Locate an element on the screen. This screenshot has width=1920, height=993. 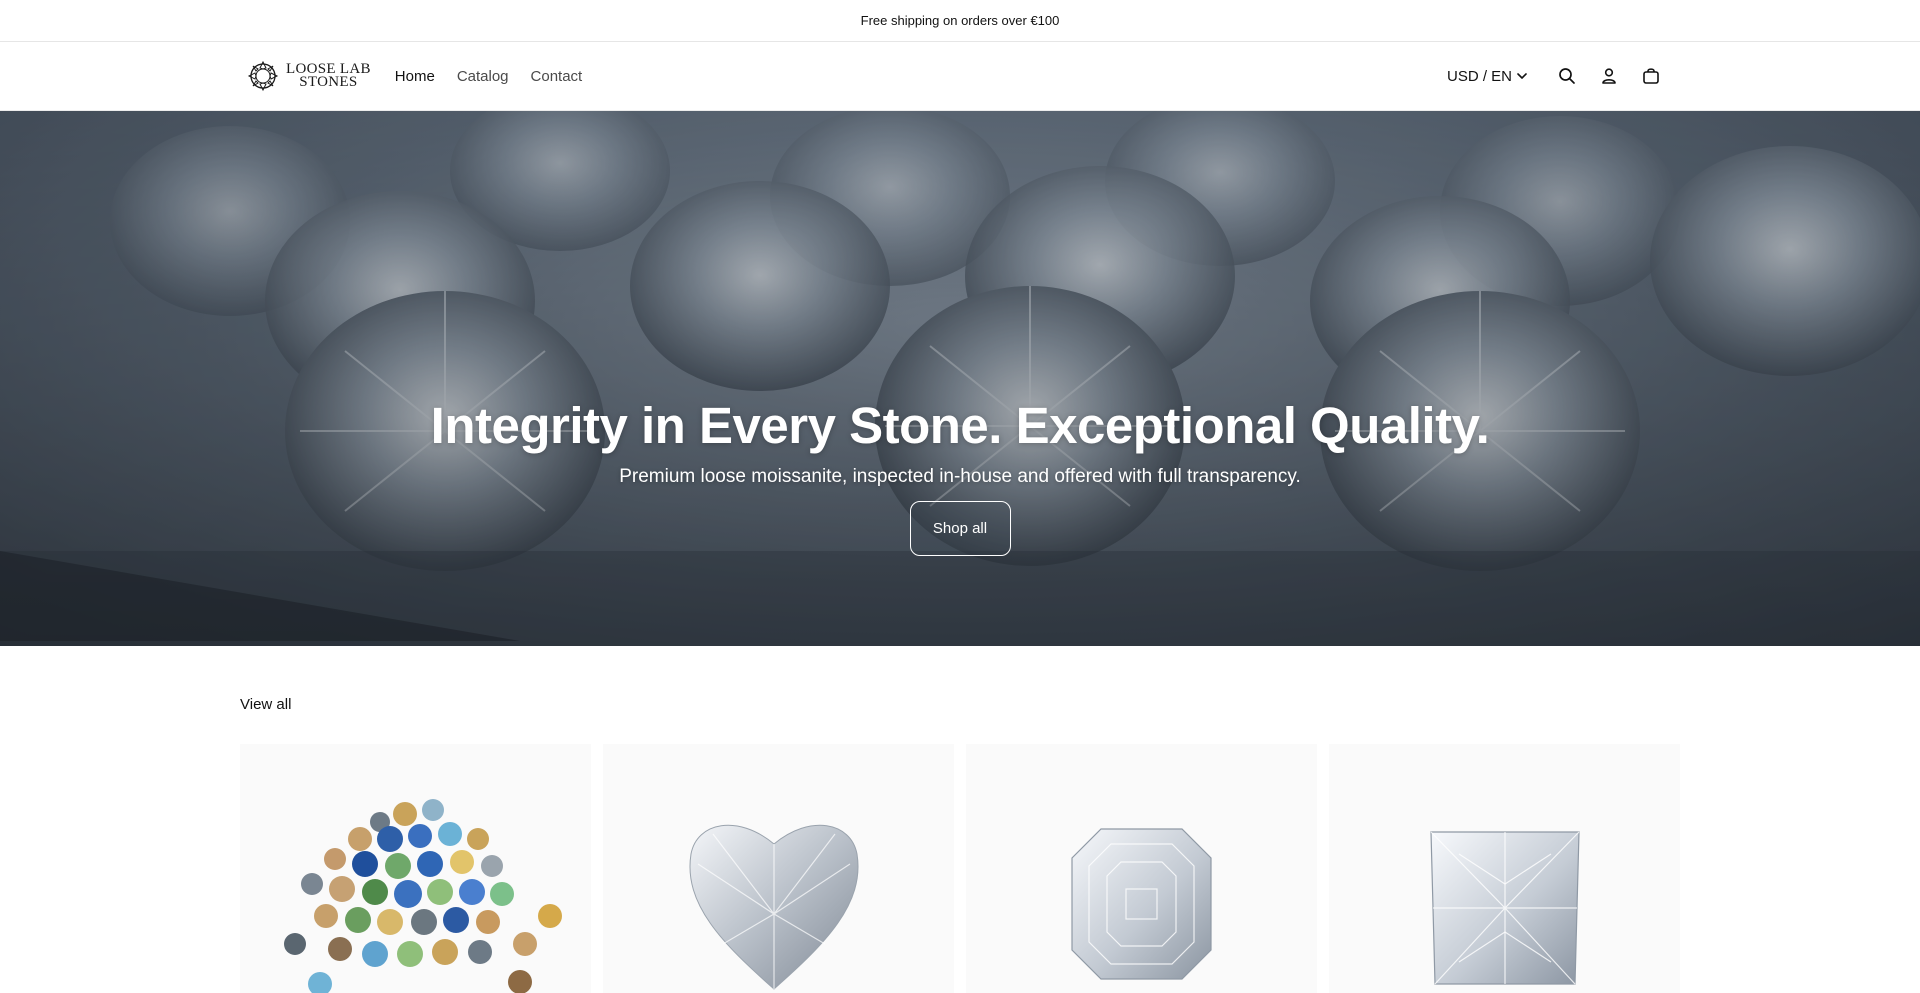
chevron-down-icon is located at coordinates (1522, 76).